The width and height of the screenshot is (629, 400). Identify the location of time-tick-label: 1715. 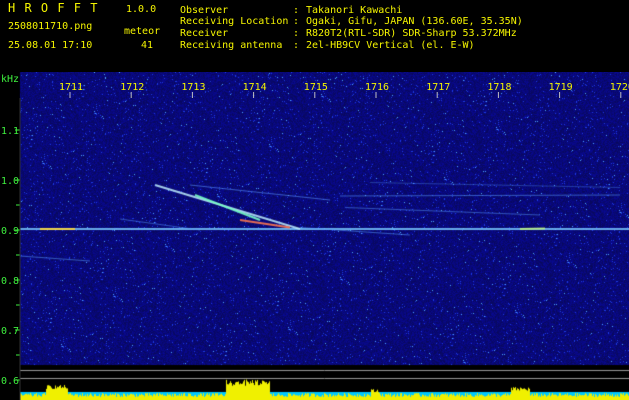
(316, 87).